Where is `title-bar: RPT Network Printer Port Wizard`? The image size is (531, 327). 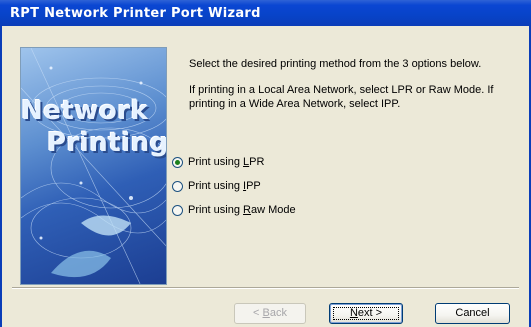 title-bar: RPT Network Printer Port Wizard is located at coordinates (265, 13).